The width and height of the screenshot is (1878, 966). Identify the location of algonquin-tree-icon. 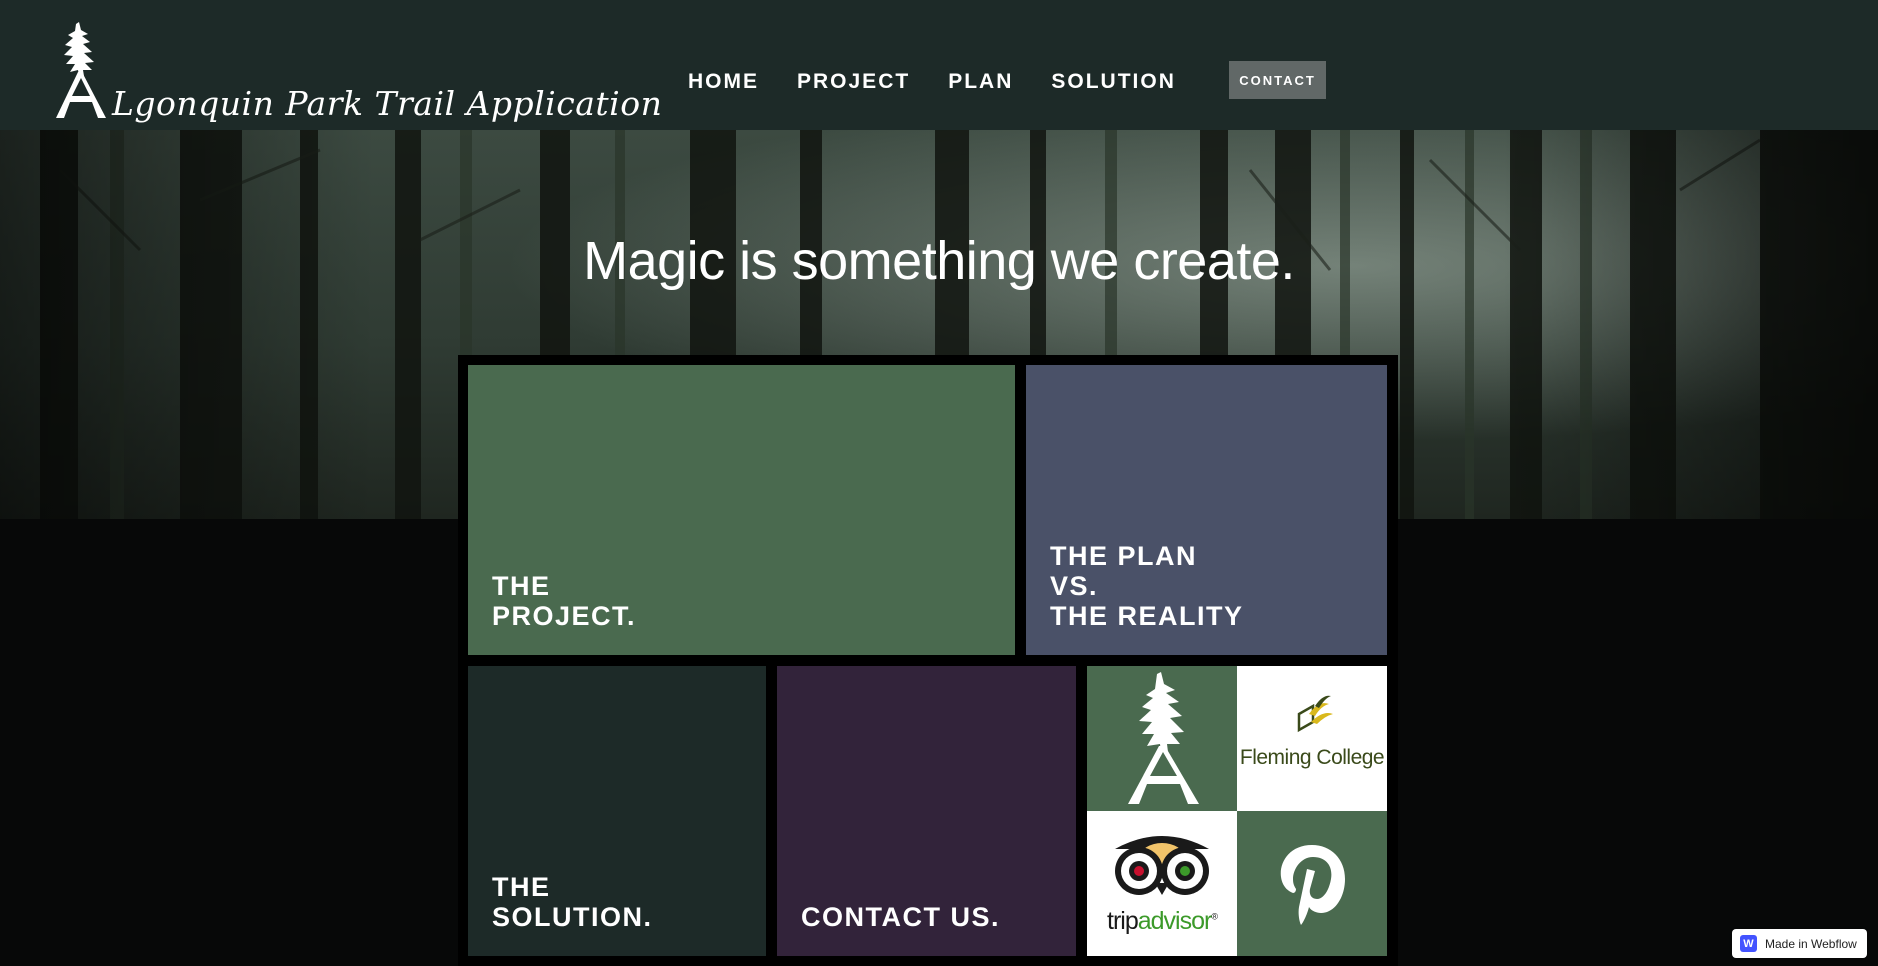
(1163, 738).